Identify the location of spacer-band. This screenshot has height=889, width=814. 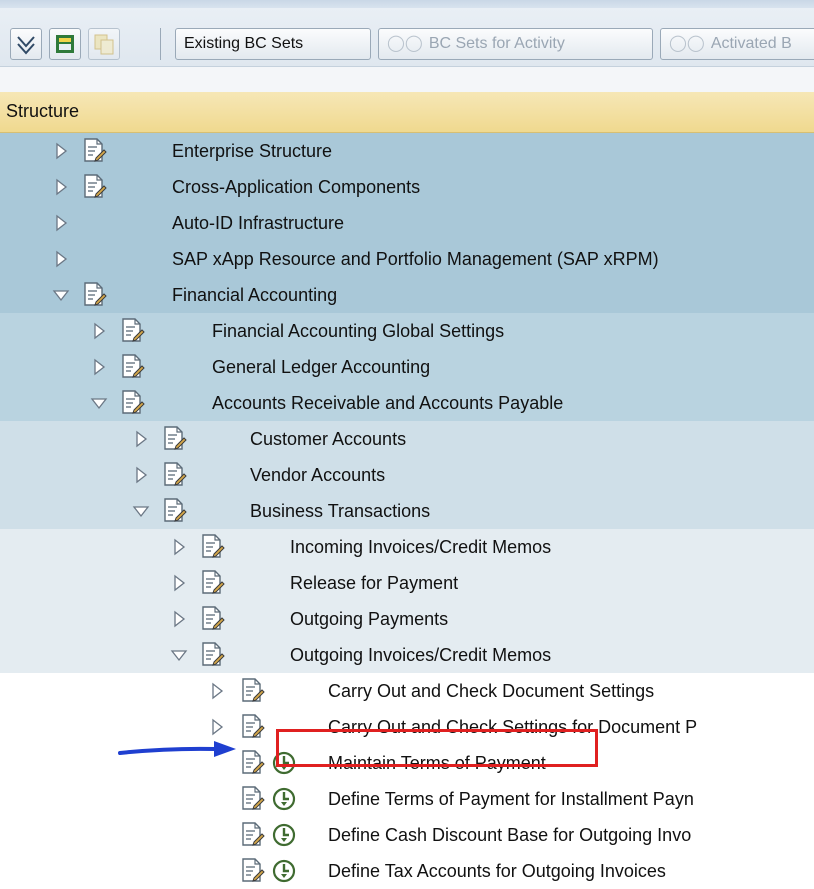
(407, 79).